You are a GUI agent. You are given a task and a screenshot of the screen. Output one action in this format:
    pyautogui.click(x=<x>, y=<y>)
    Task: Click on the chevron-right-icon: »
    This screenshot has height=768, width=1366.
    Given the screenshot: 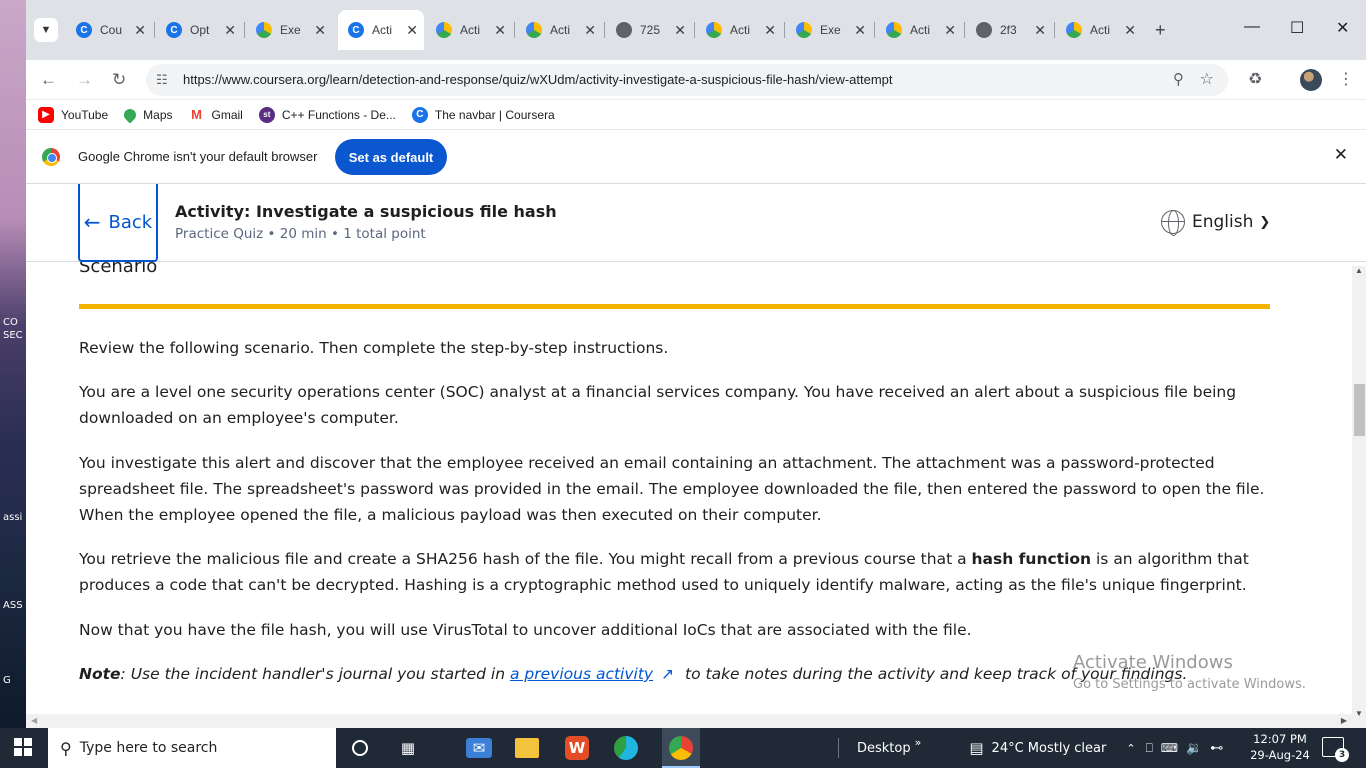 What is the action you would take?
    pyautogui.click(x=918, y=742)
    